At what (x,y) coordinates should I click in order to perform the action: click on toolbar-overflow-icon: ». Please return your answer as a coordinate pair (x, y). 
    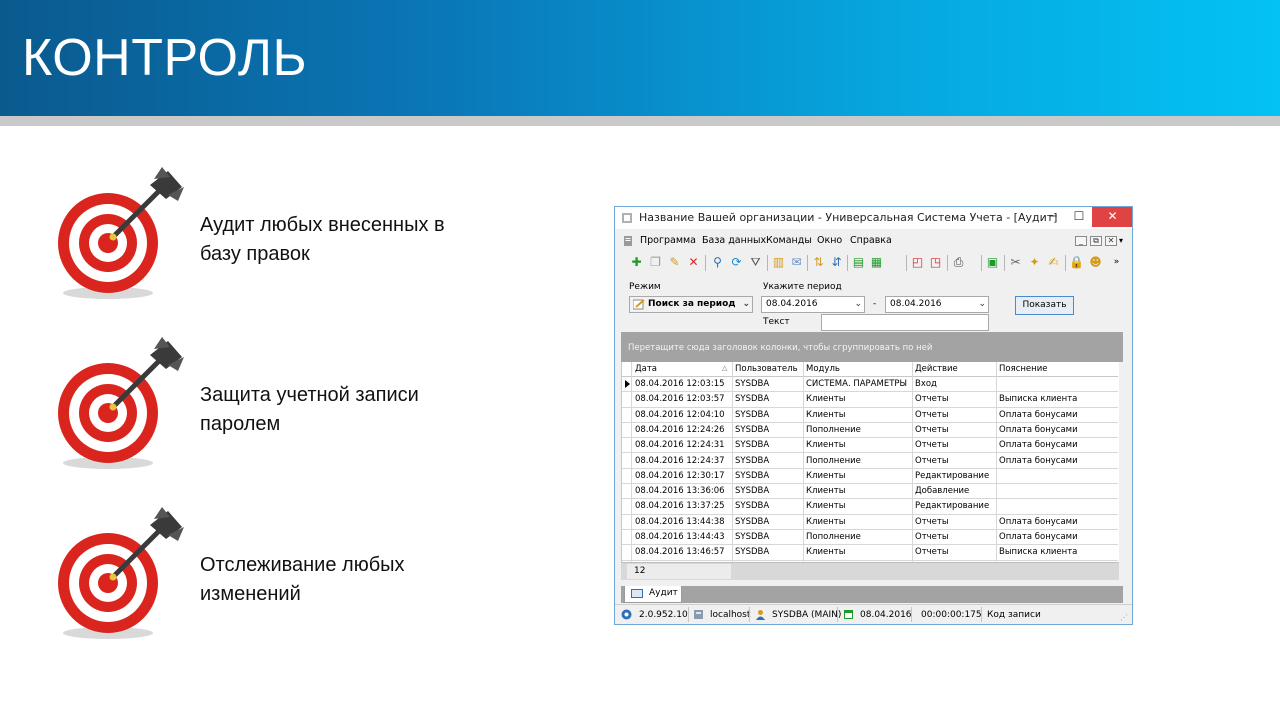
    Looking at the image, I should click on (1116, 262).